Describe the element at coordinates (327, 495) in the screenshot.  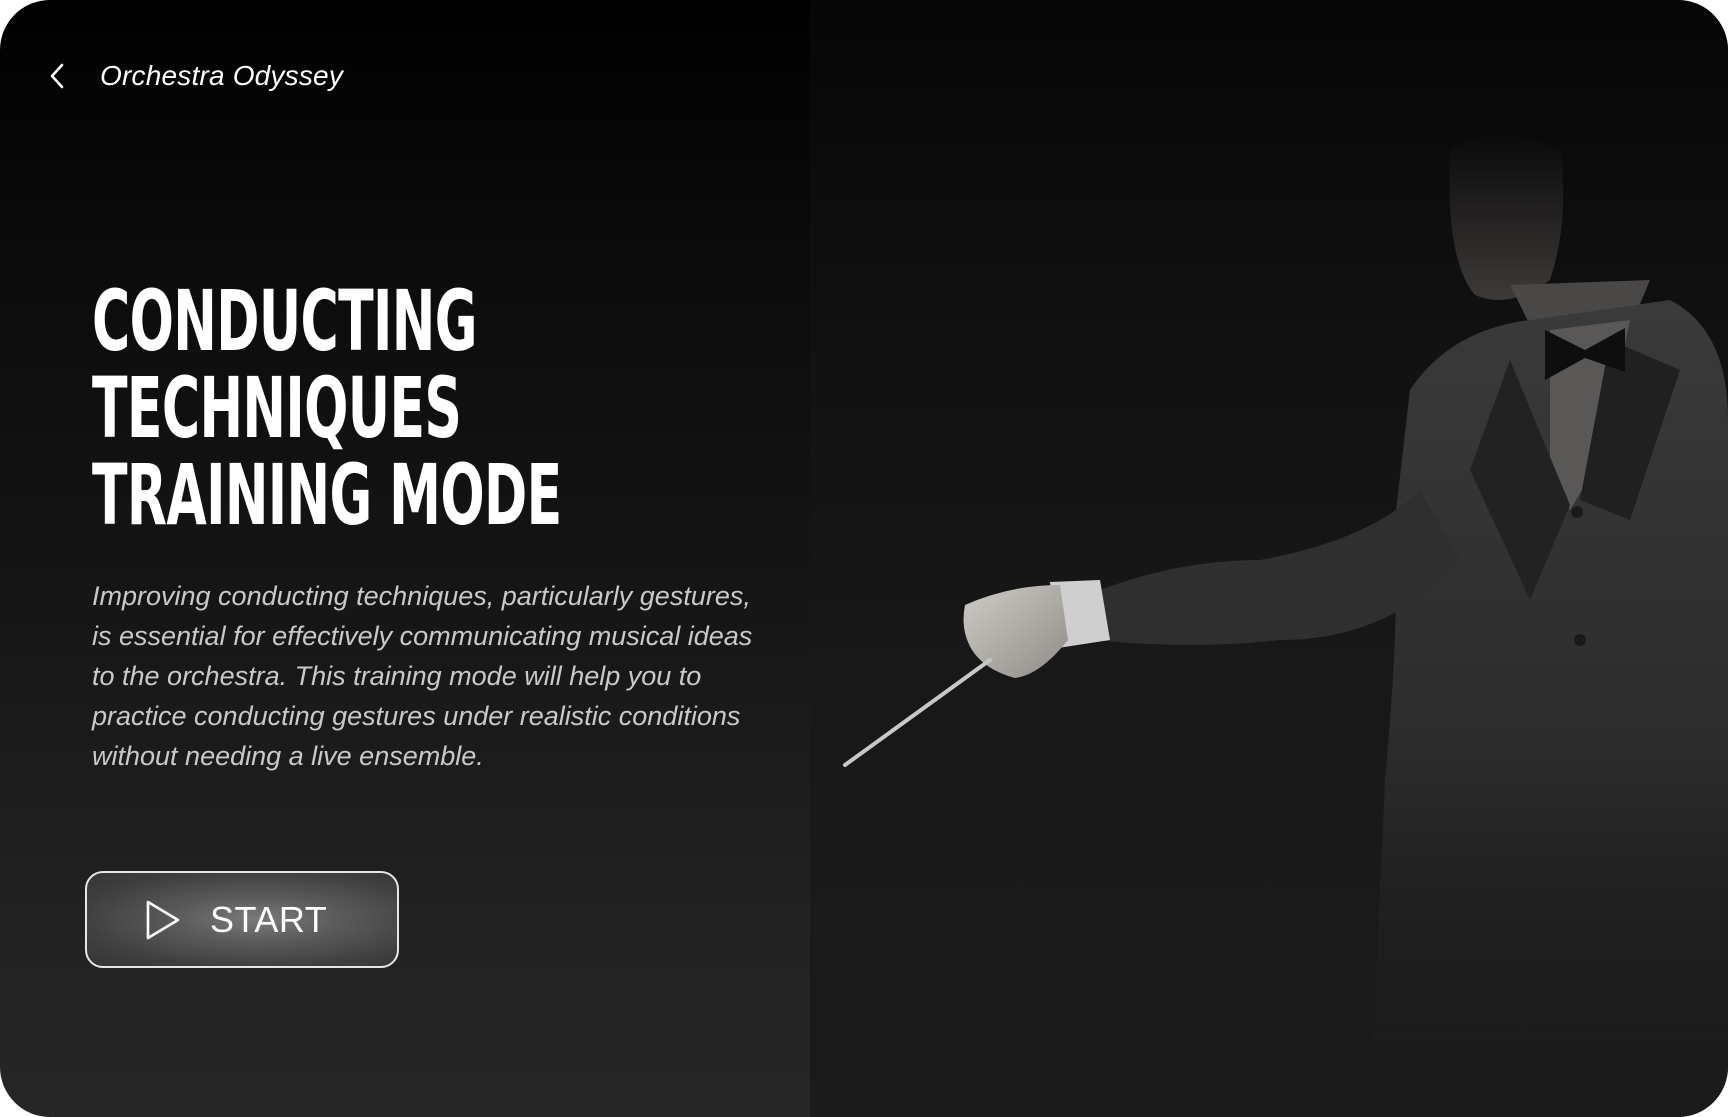
I see `page-title-line: TRAINING MODE` at that location.